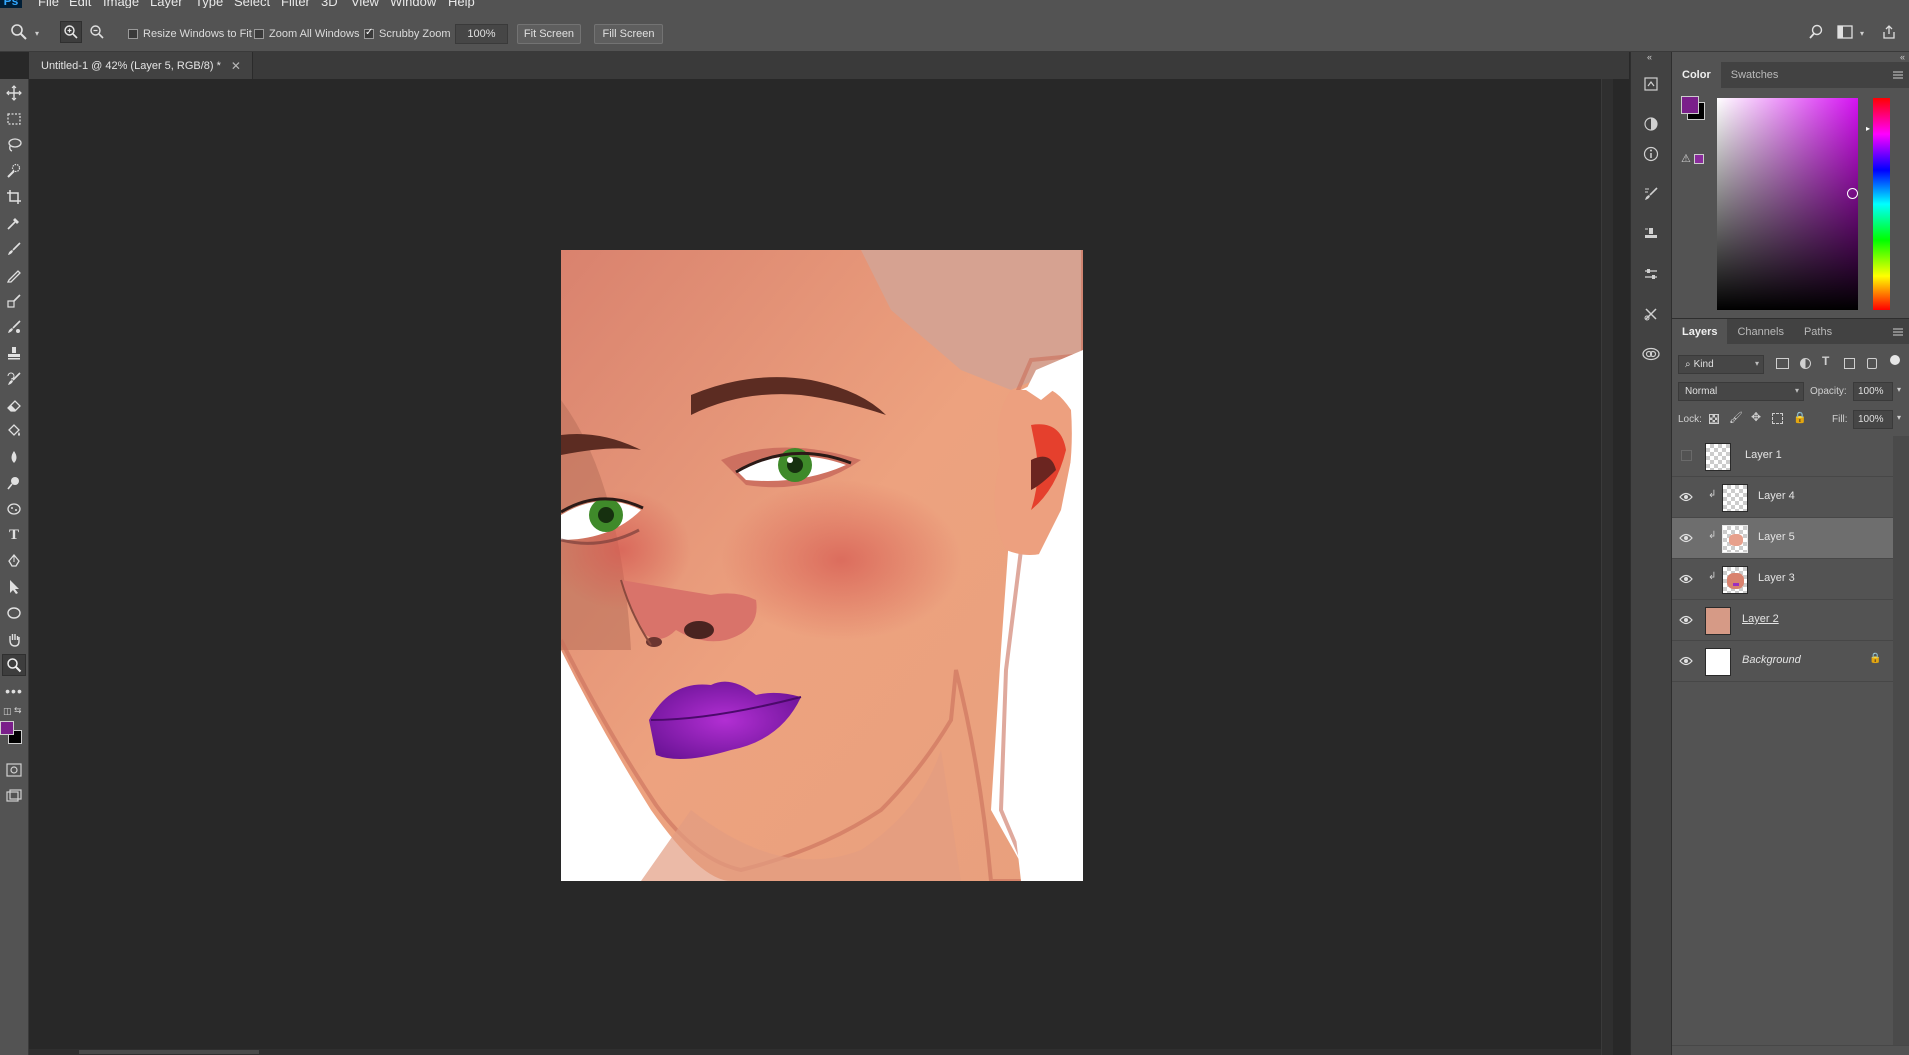  What do you see at coordinates (1901, 743) in the screenshot?
I see `layers-scrollbar` at bounding box center [1901, 743].